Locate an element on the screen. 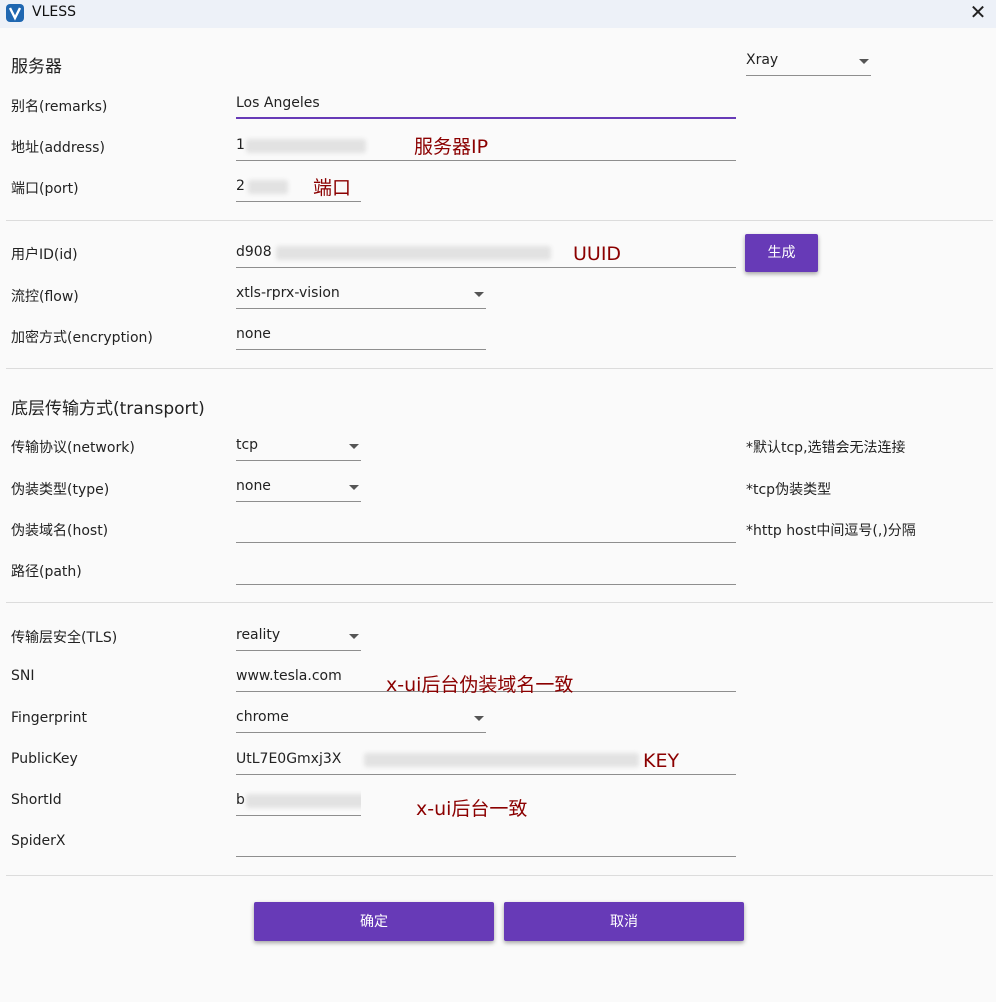 The image size is (996, 1002). flow-value: xtls-rprx-vision is located at coordinates (288, 293).